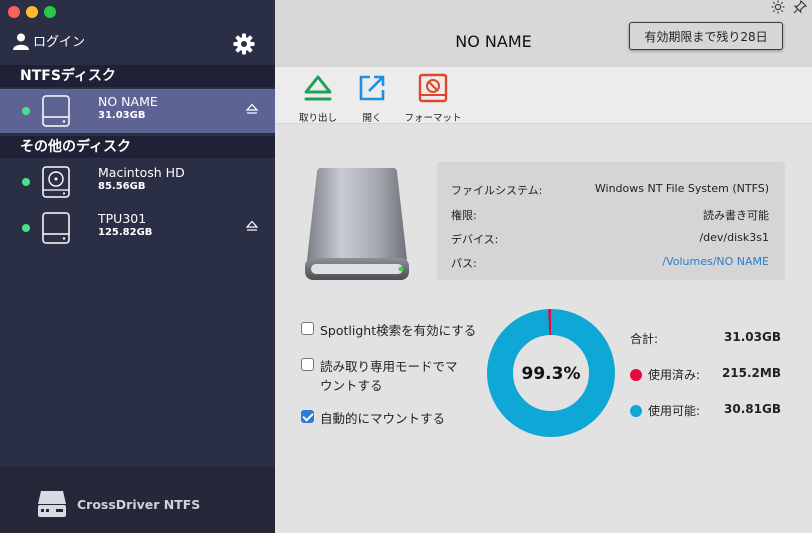 The width and height of the screenshot is (812, 533). Describe the element at coordinates (736, 215) in the screenshot. I see `info-value: 読み書き可能` at that location.